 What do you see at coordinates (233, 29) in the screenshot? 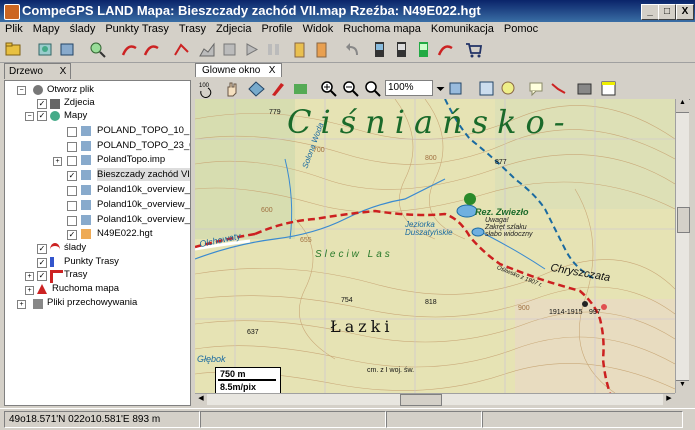
I see `menu-zdjecia: Zdjecia` at bounding box center [233, 29].